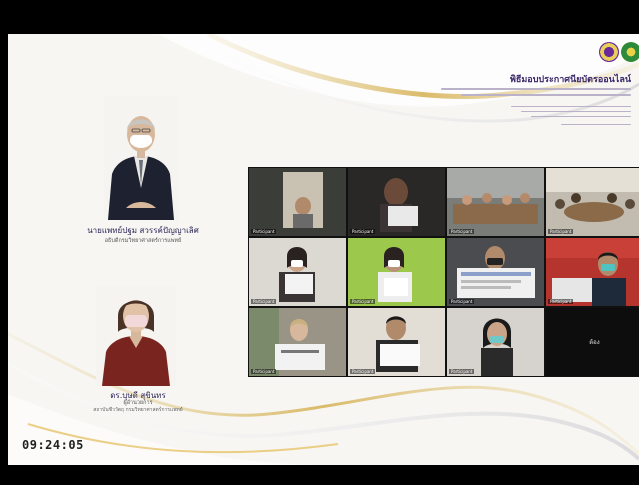 The width and height of the screenshot is (639, 485). What do you see at coordinates (630, 52) in the screenshot?
I see `ministry-logo-icon` at bounding box center [630, 52].